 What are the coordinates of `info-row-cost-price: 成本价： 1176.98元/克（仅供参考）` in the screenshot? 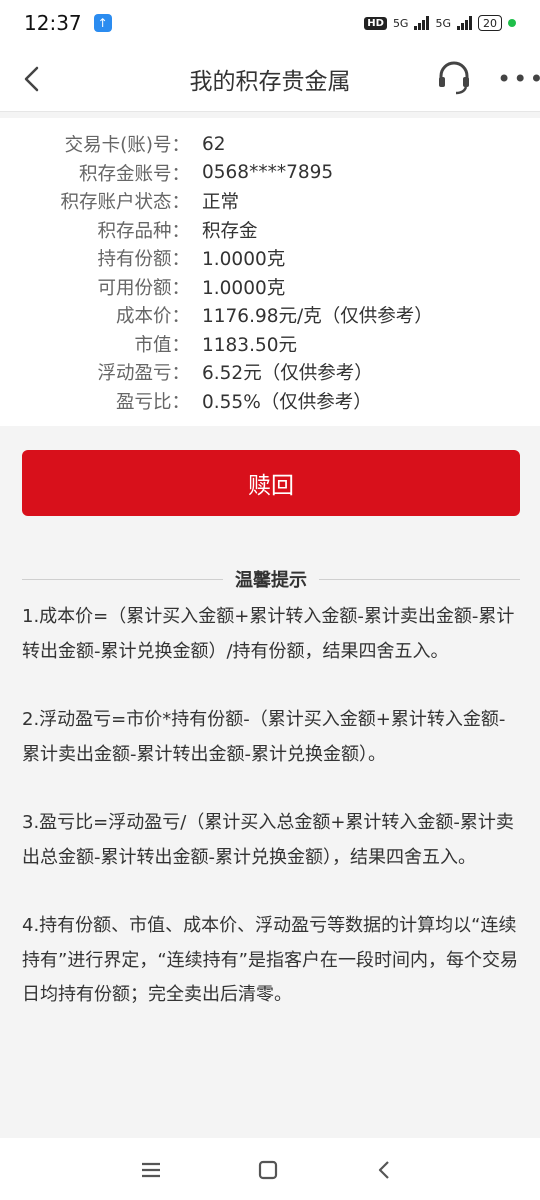 It's located at (270, 315).